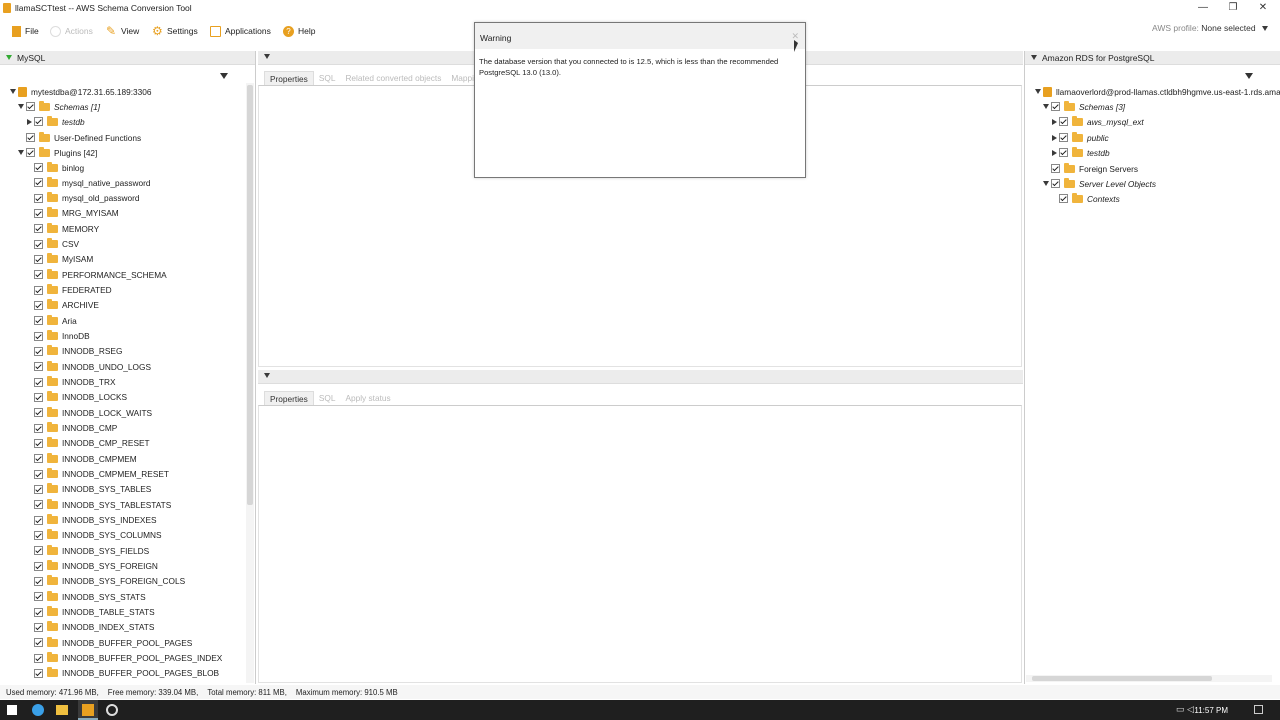  Describe the element at coordinates (1233, 8) in the screenshot. I see `restore-button: ❐` at that location.